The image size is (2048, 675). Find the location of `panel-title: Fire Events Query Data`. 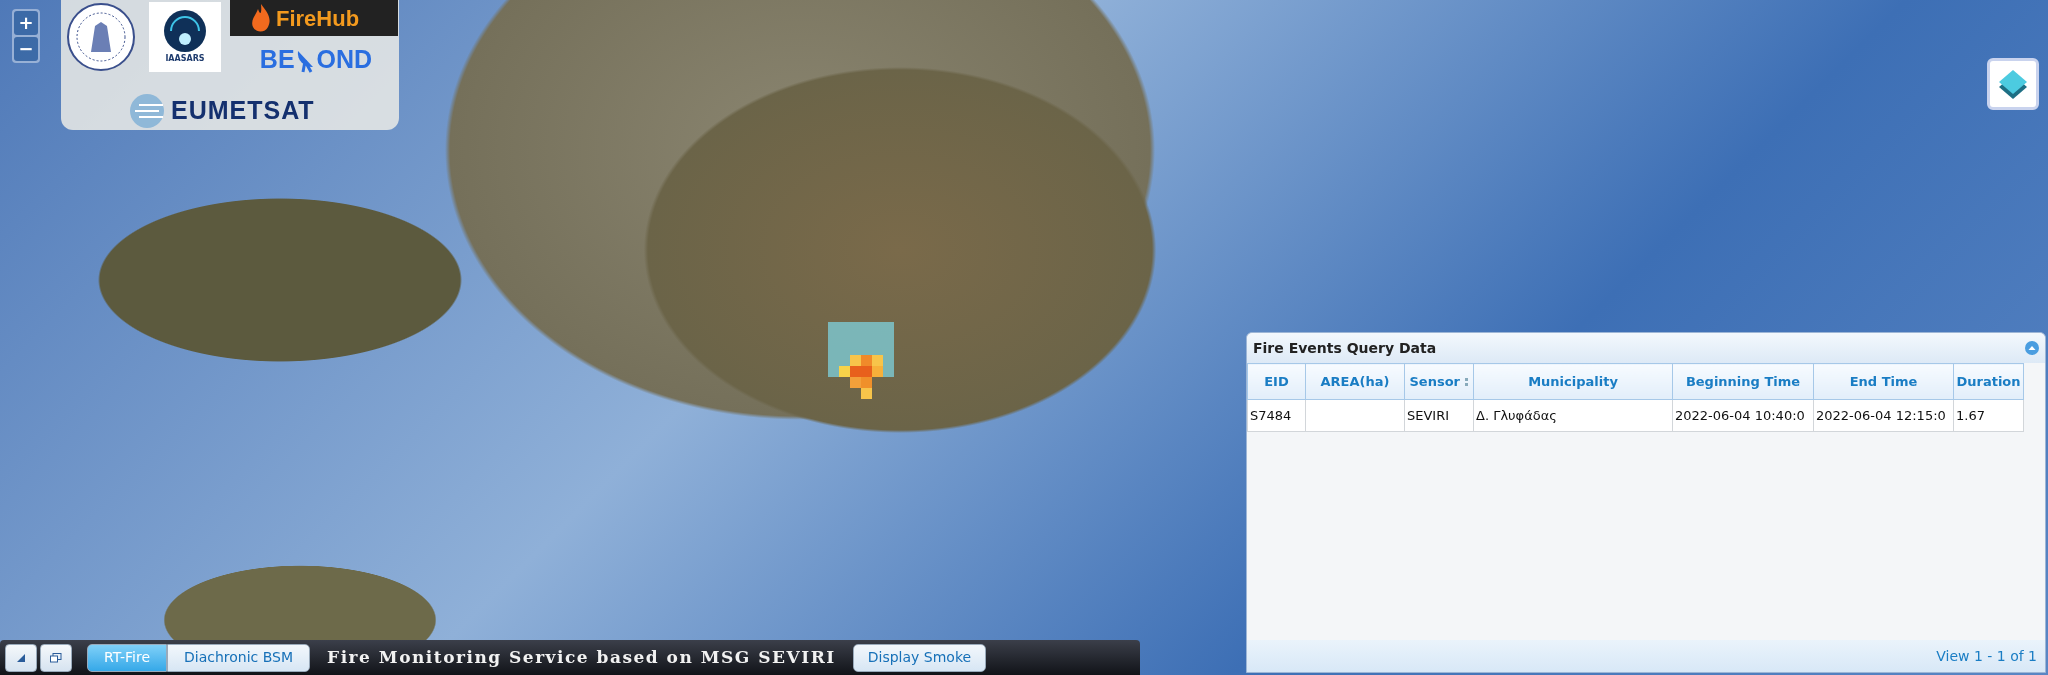

panel-title: Fire Events Query Data is located at coordinates (1345, 348).